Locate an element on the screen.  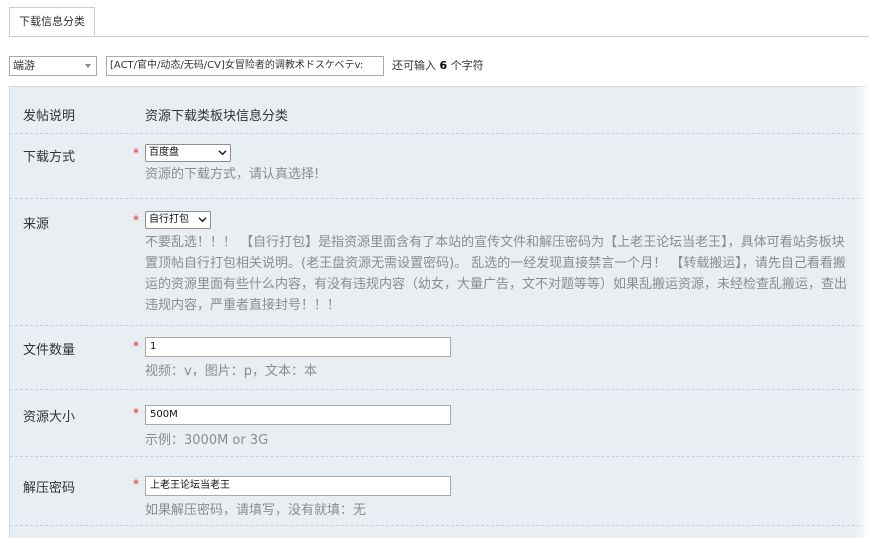
intro-value: 资源下载类板块信息分类 is located at coordinates (217, 116).